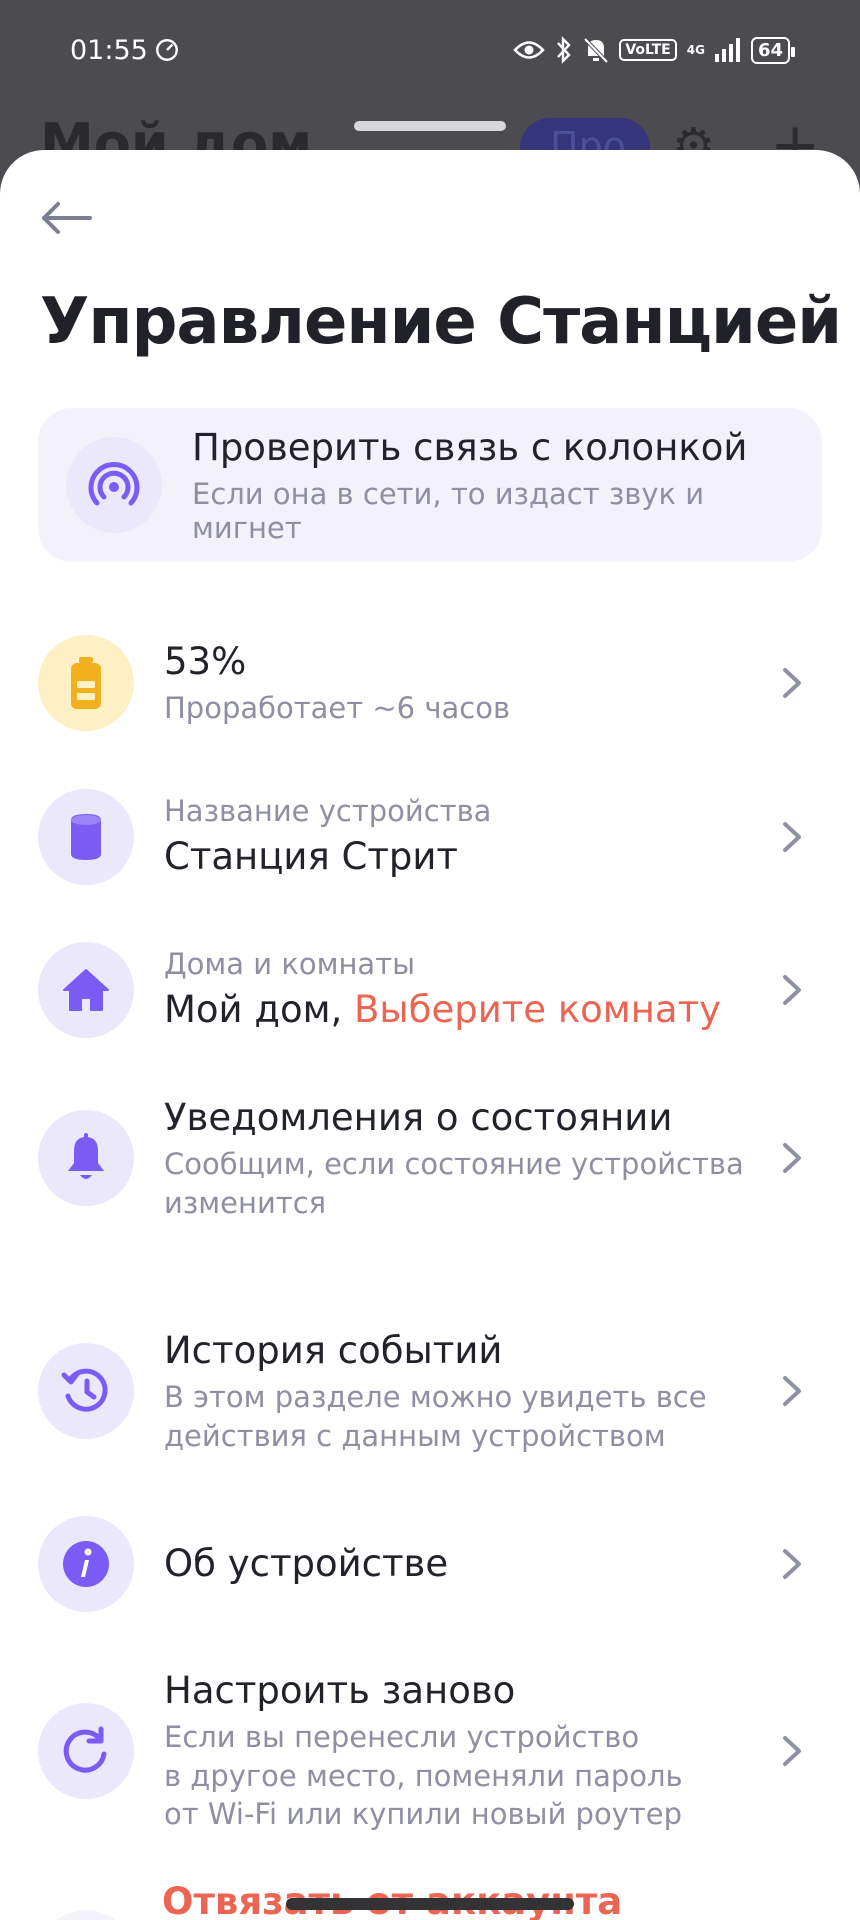 This screenshot has width=860, height=1920. I want to click on bell-muted-icon, so click(596, 50).